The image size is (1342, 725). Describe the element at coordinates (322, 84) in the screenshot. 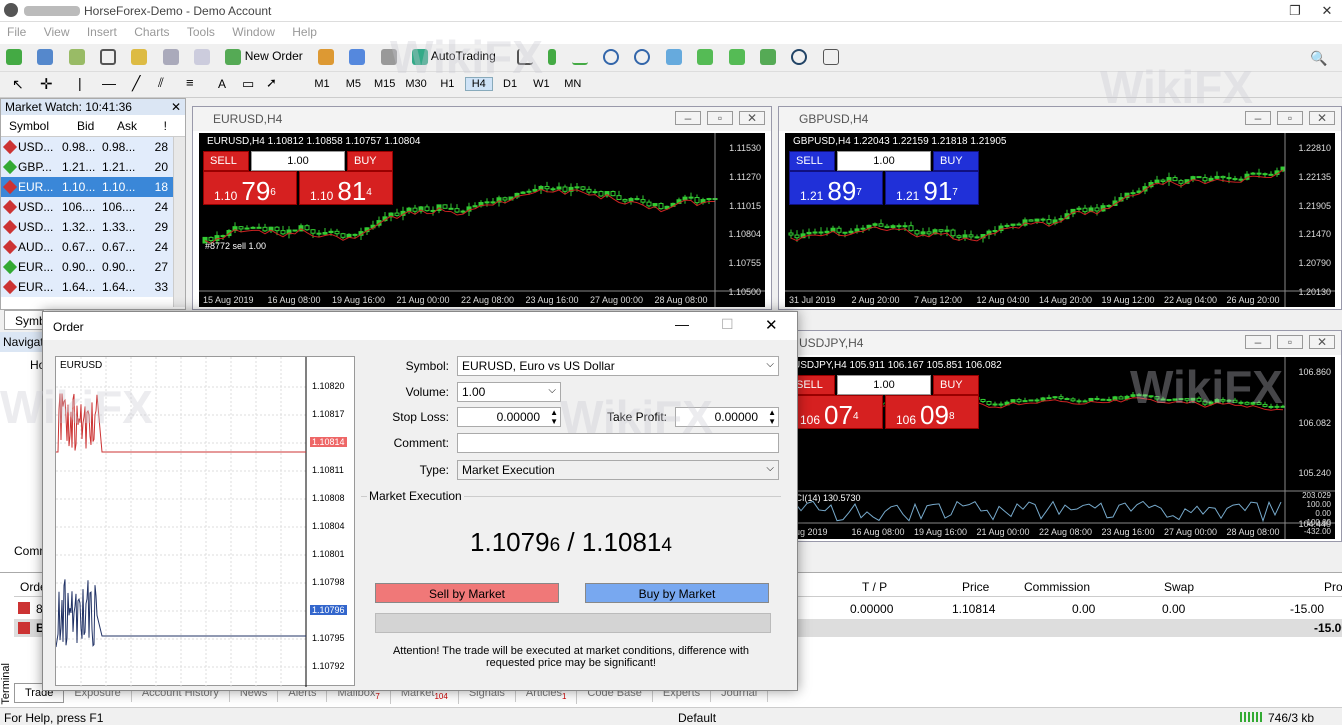

I see `tf-m1: M1` at that location.